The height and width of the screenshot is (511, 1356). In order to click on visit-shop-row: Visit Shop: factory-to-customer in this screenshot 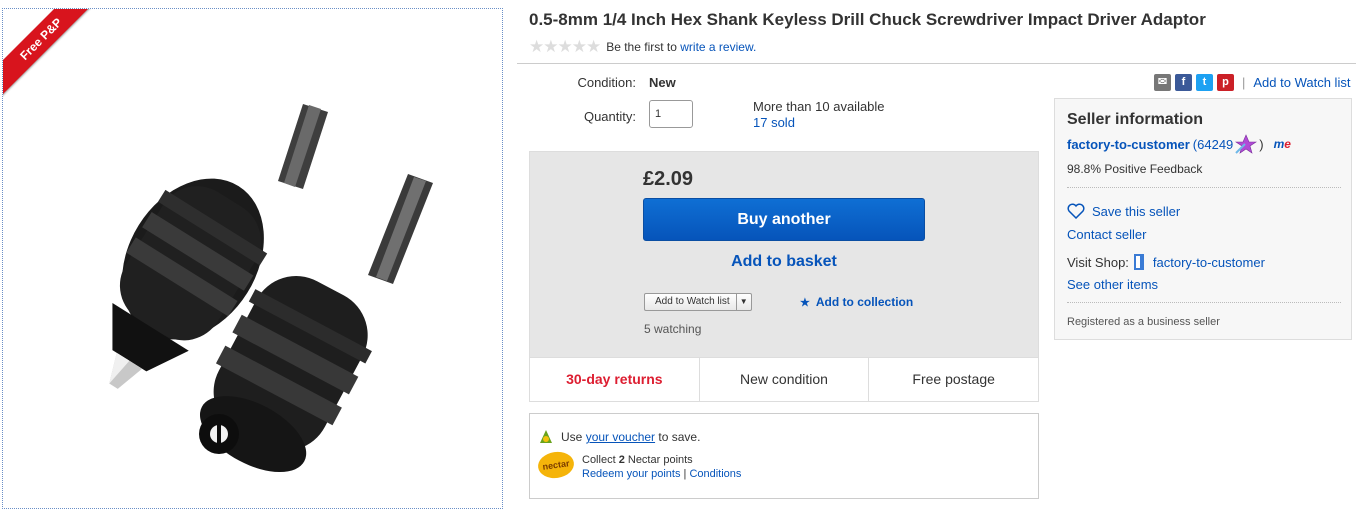, I will do `click(1166, 262)`.